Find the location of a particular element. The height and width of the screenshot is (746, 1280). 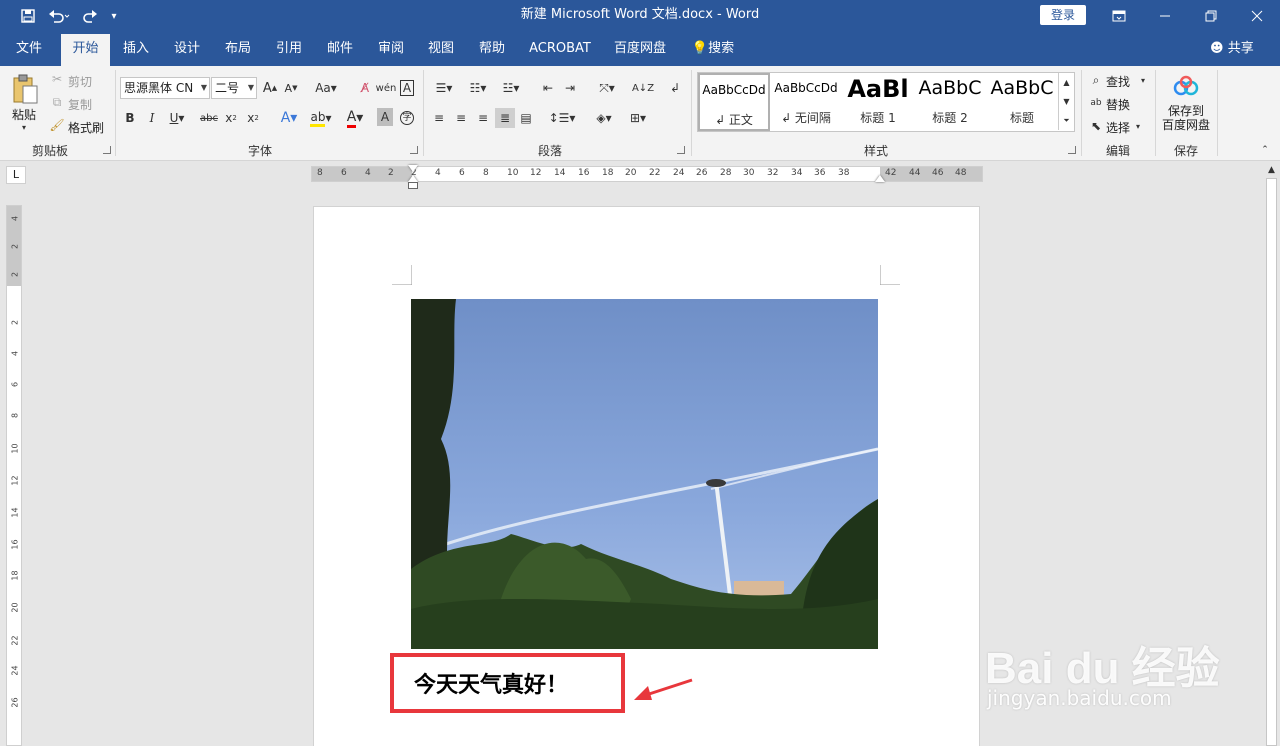

strikethrough-icon: abc is located at coordinates (209, 118).